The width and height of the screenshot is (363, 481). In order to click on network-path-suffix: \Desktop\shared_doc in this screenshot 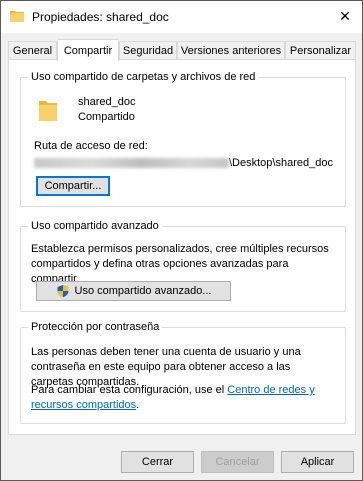, I will do `click(281, 163)`.